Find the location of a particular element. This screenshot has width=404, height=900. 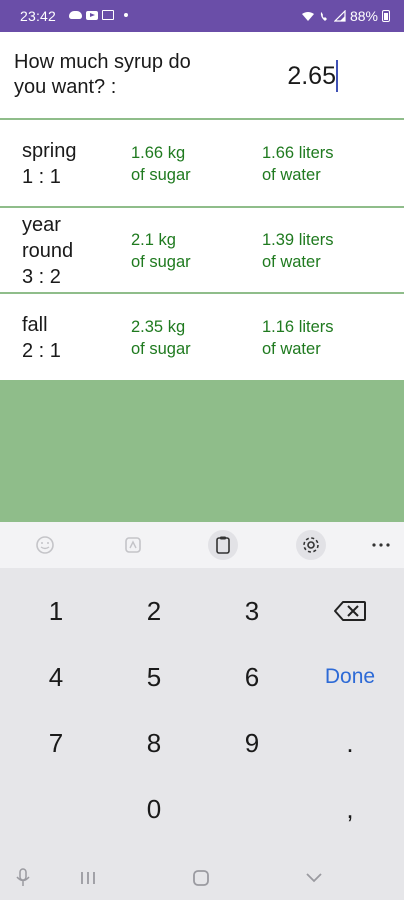

ratio-value: 1 is located at coordinates (41, 177).